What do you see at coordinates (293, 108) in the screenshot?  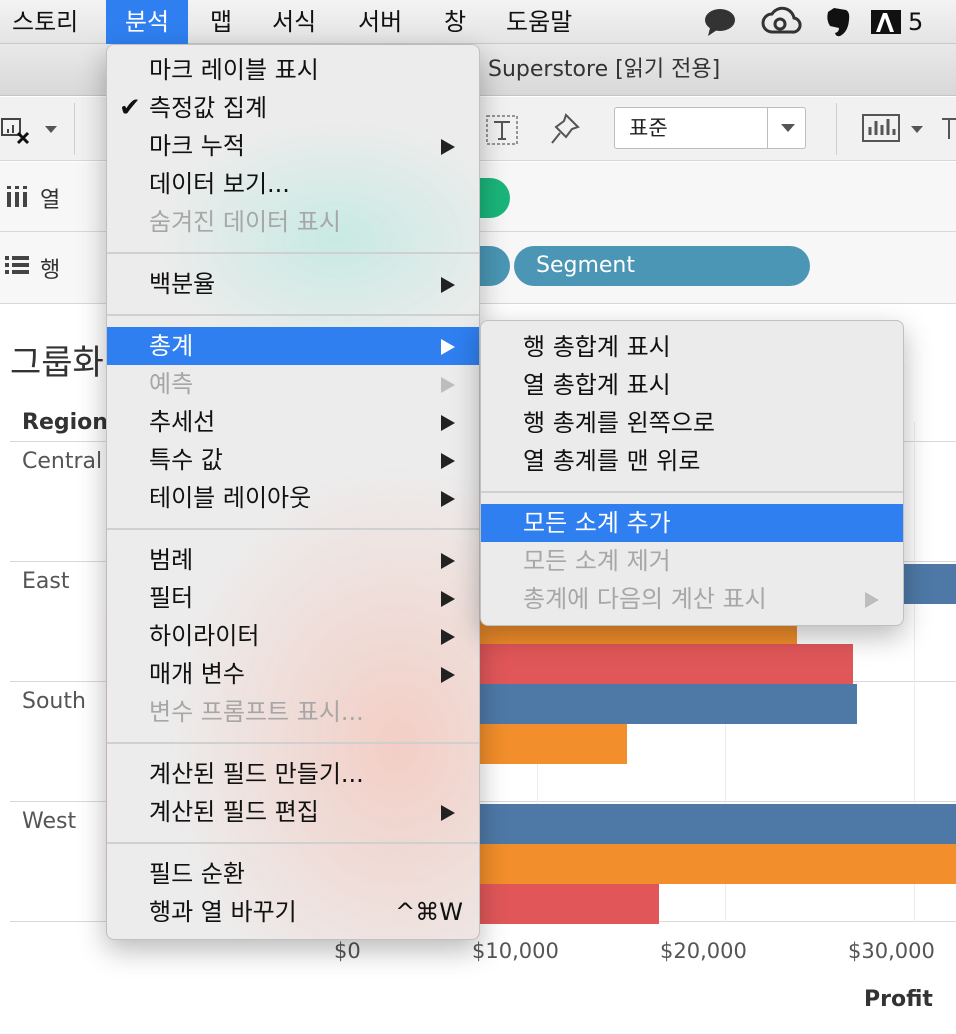 I see `analysis-menu-item-1: ✔ 측정값 집계` at bounding box center [293, 108].